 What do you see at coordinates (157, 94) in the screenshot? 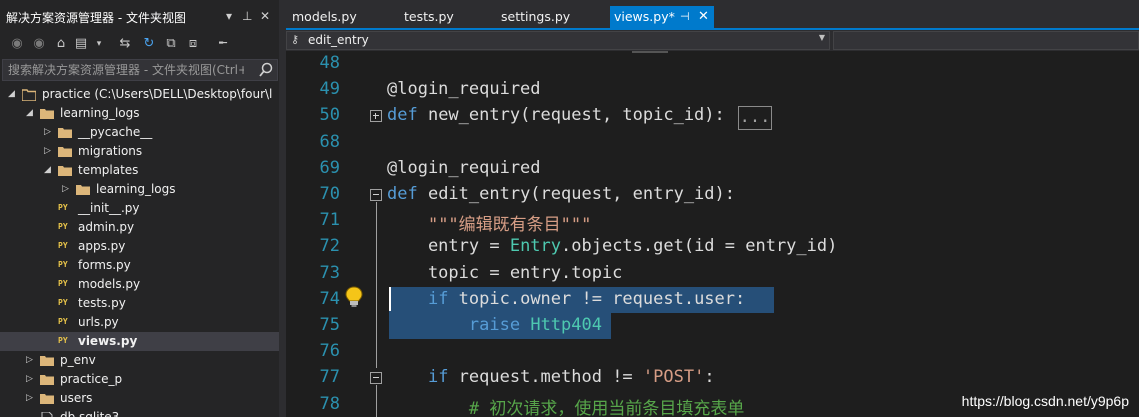
I see `tree-item-label: practice (C:\Users\DELL\Desktop\four\l` at bounding box center [157, 94].